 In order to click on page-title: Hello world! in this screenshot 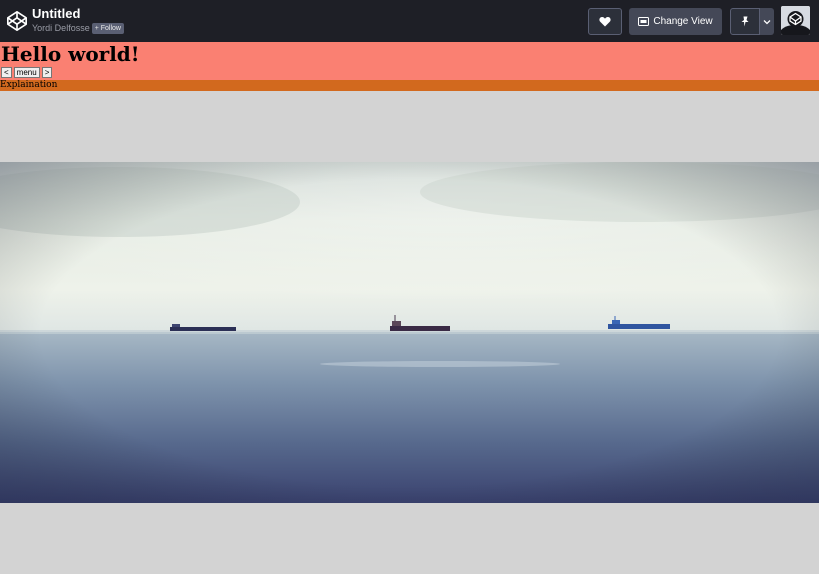, I will do `click(70, 54)`.